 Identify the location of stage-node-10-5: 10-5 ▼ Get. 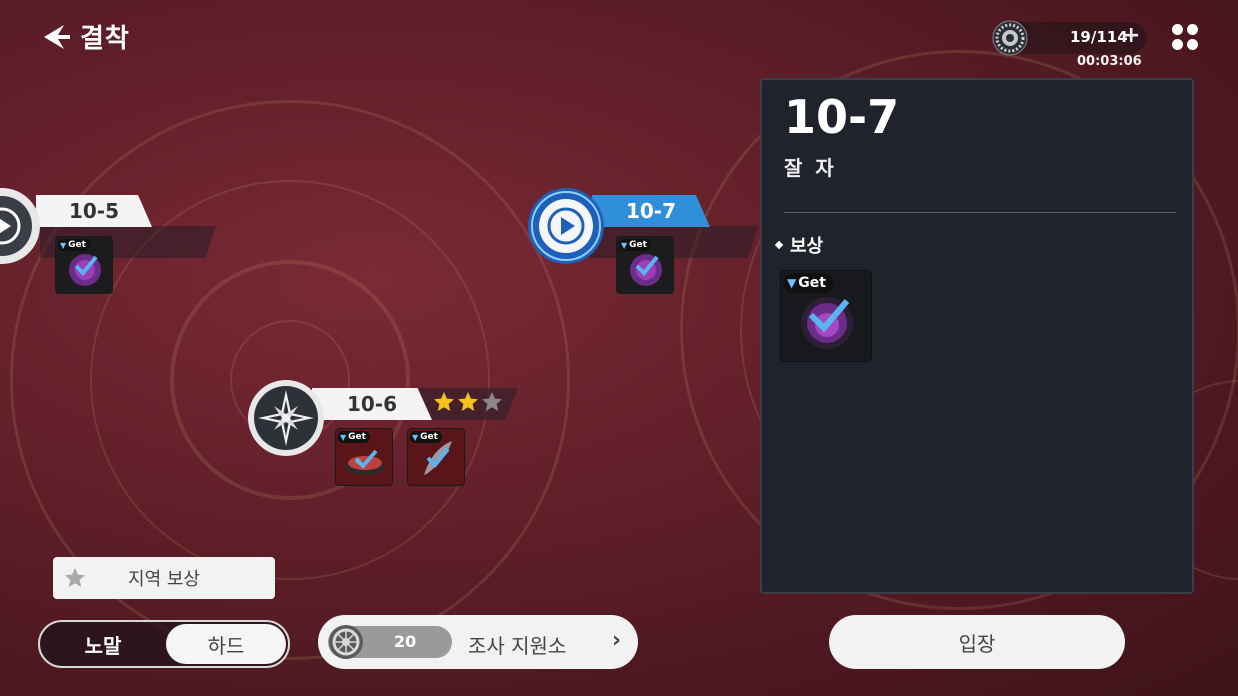
(110, 244).